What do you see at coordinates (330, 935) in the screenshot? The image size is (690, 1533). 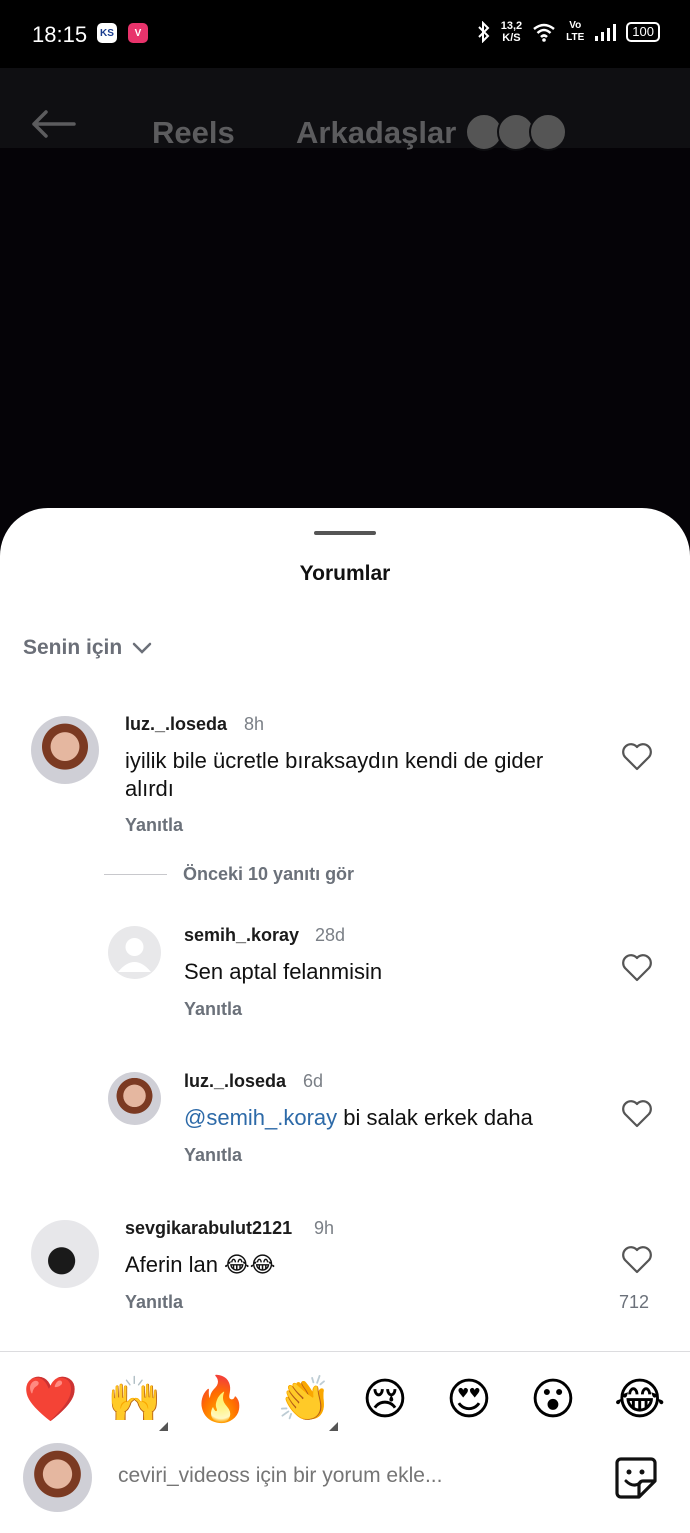 I see `reply-time: 28d` at bounding box center [330, 935].